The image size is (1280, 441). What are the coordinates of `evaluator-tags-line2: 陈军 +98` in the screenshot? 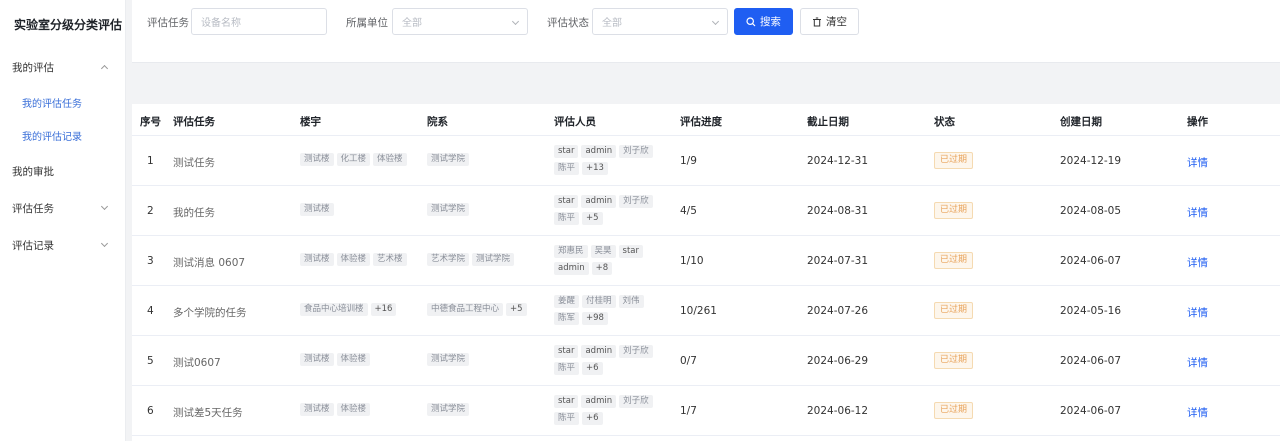 It's located at (581, 318).